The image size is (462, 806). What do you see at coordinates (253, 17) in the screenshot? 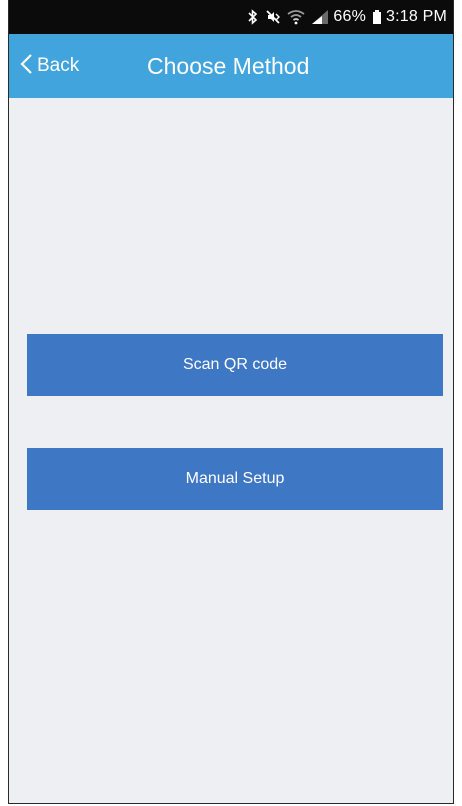
I see `bluetooth-icon` at bounding box center [253, 17].